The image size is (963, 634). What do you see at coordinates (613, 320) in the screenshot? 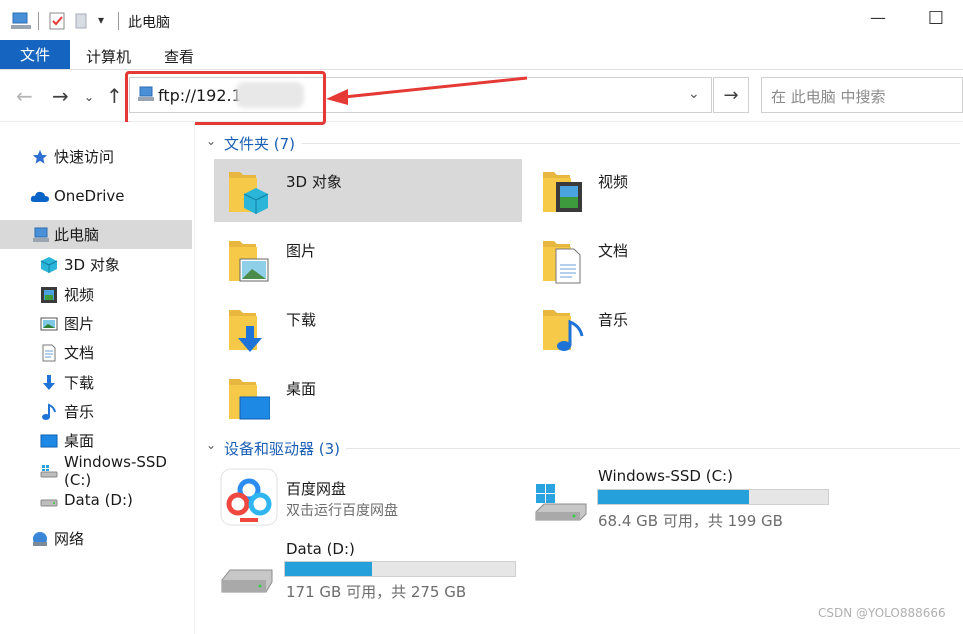
I see `folder-label: 音乐` at bounding box center [613, 320].